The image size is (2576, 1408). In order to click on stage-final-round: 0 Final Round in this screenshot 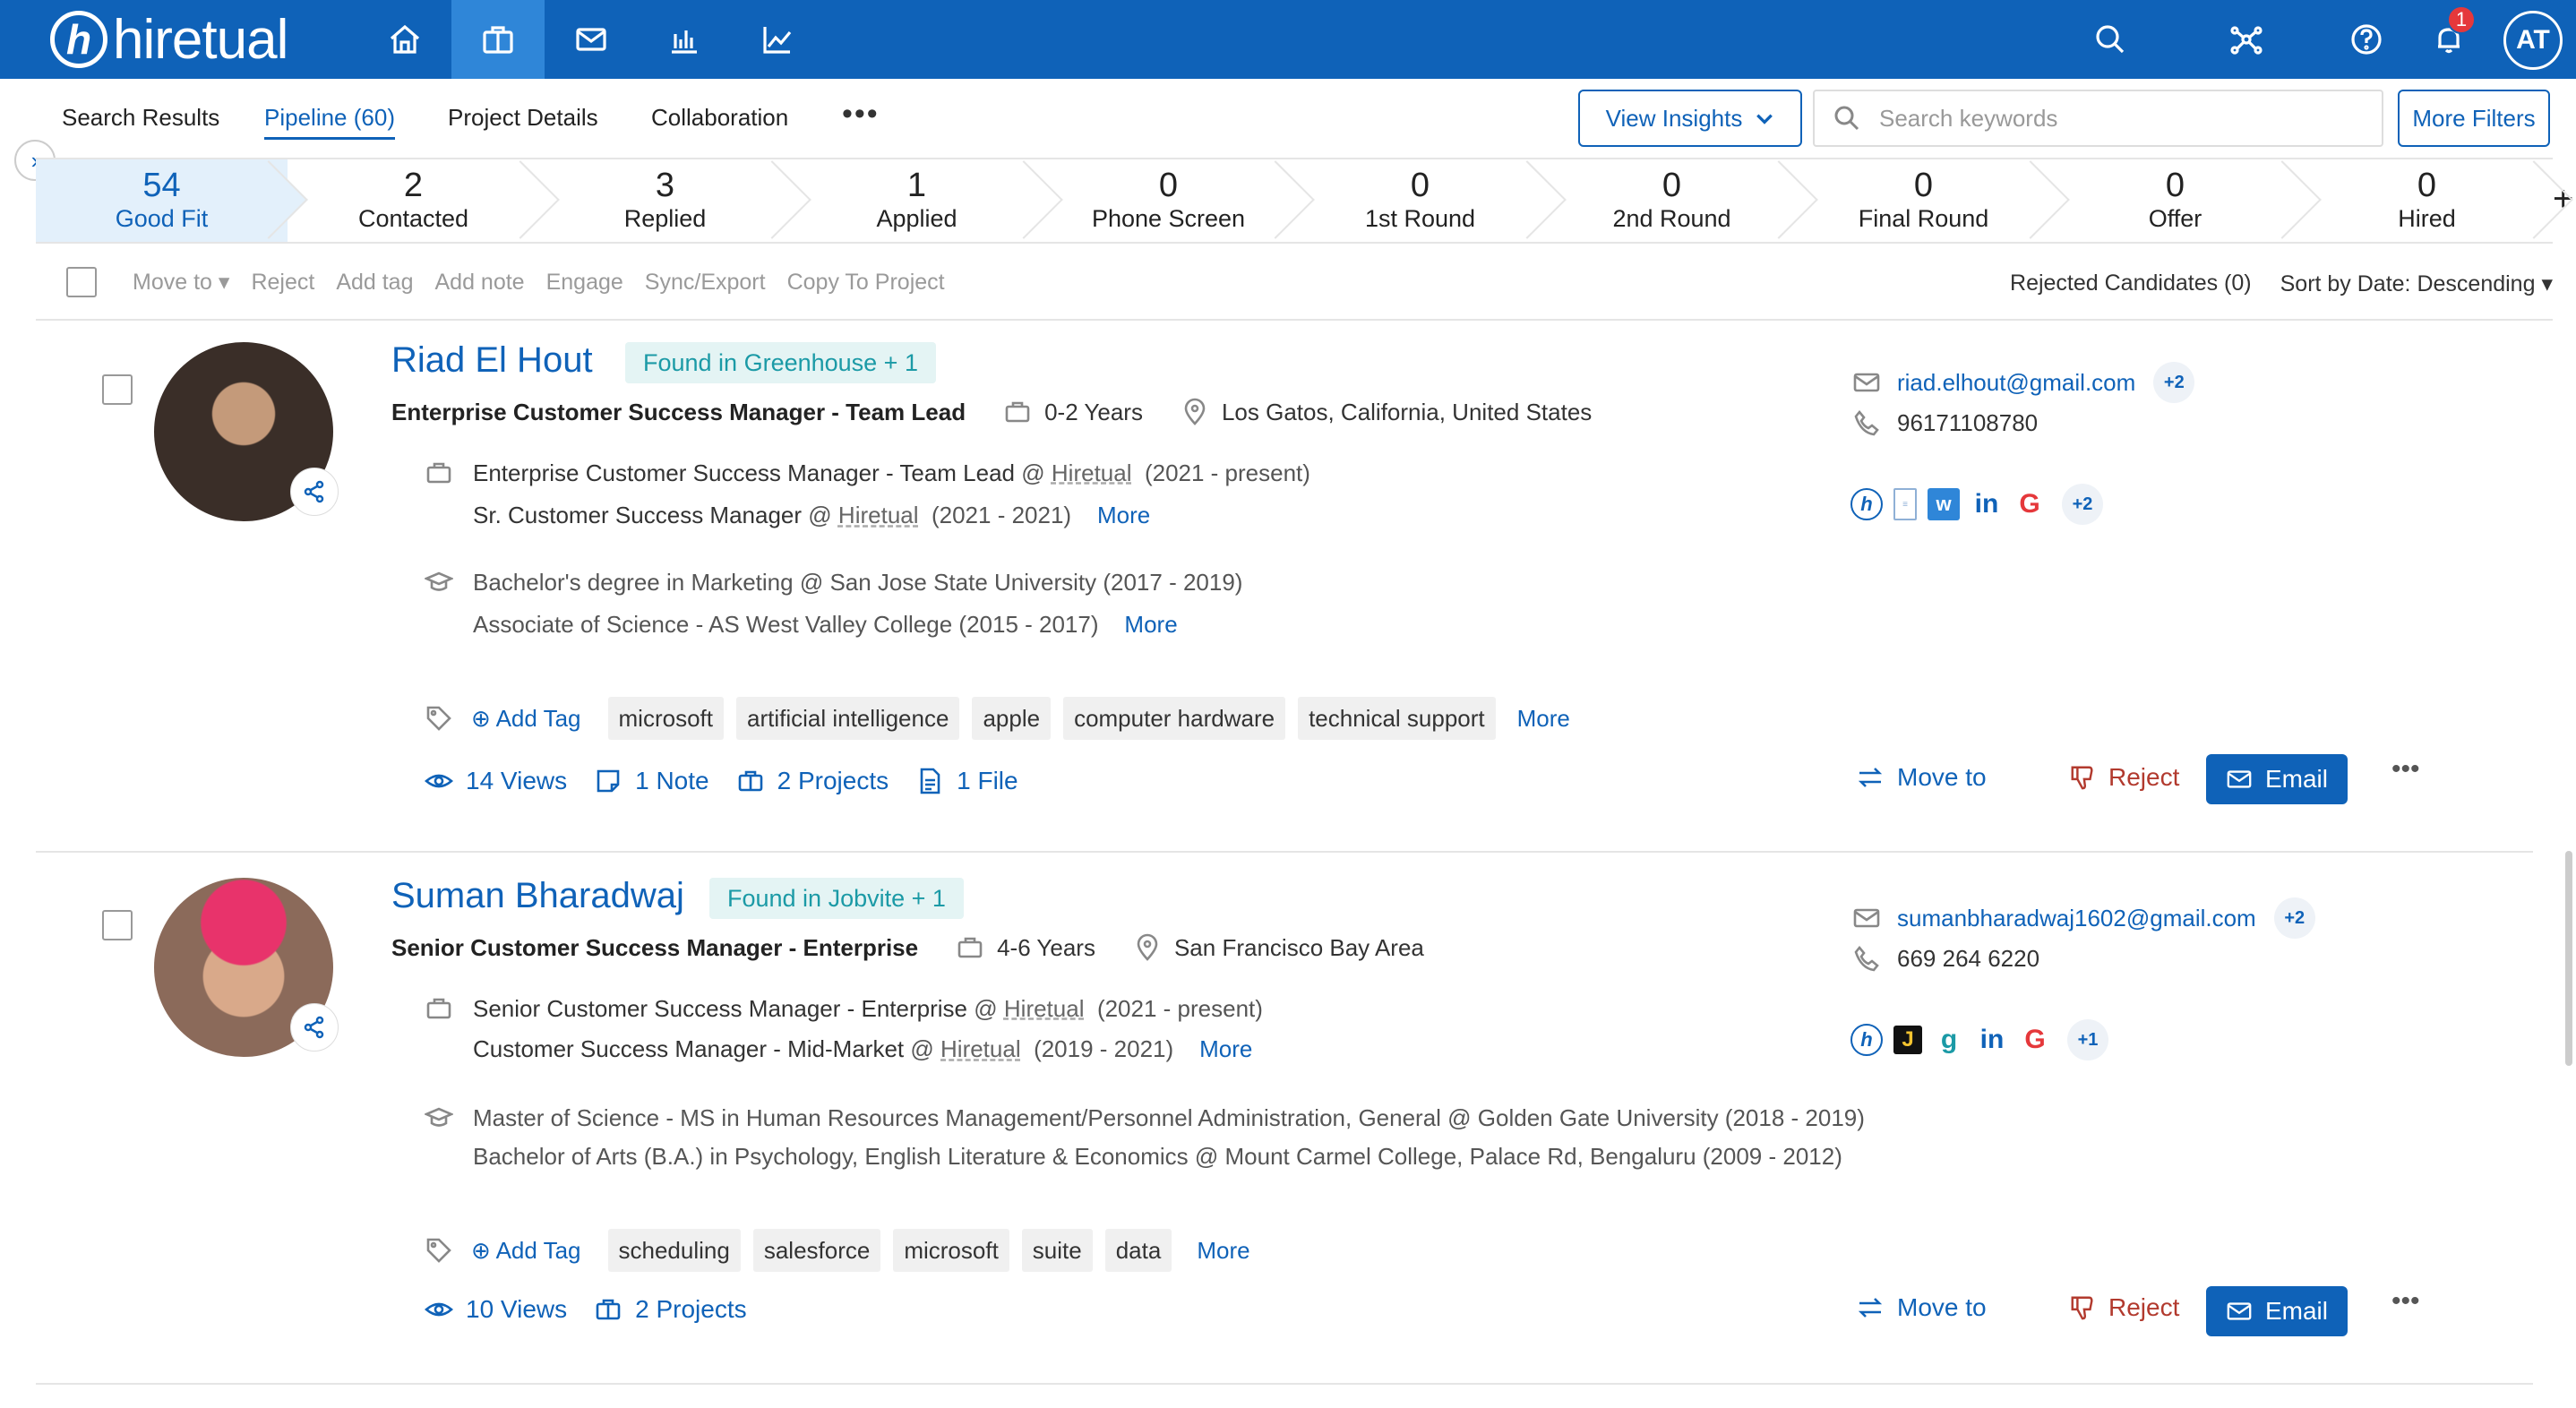, I will do `click(1923, 200)`.